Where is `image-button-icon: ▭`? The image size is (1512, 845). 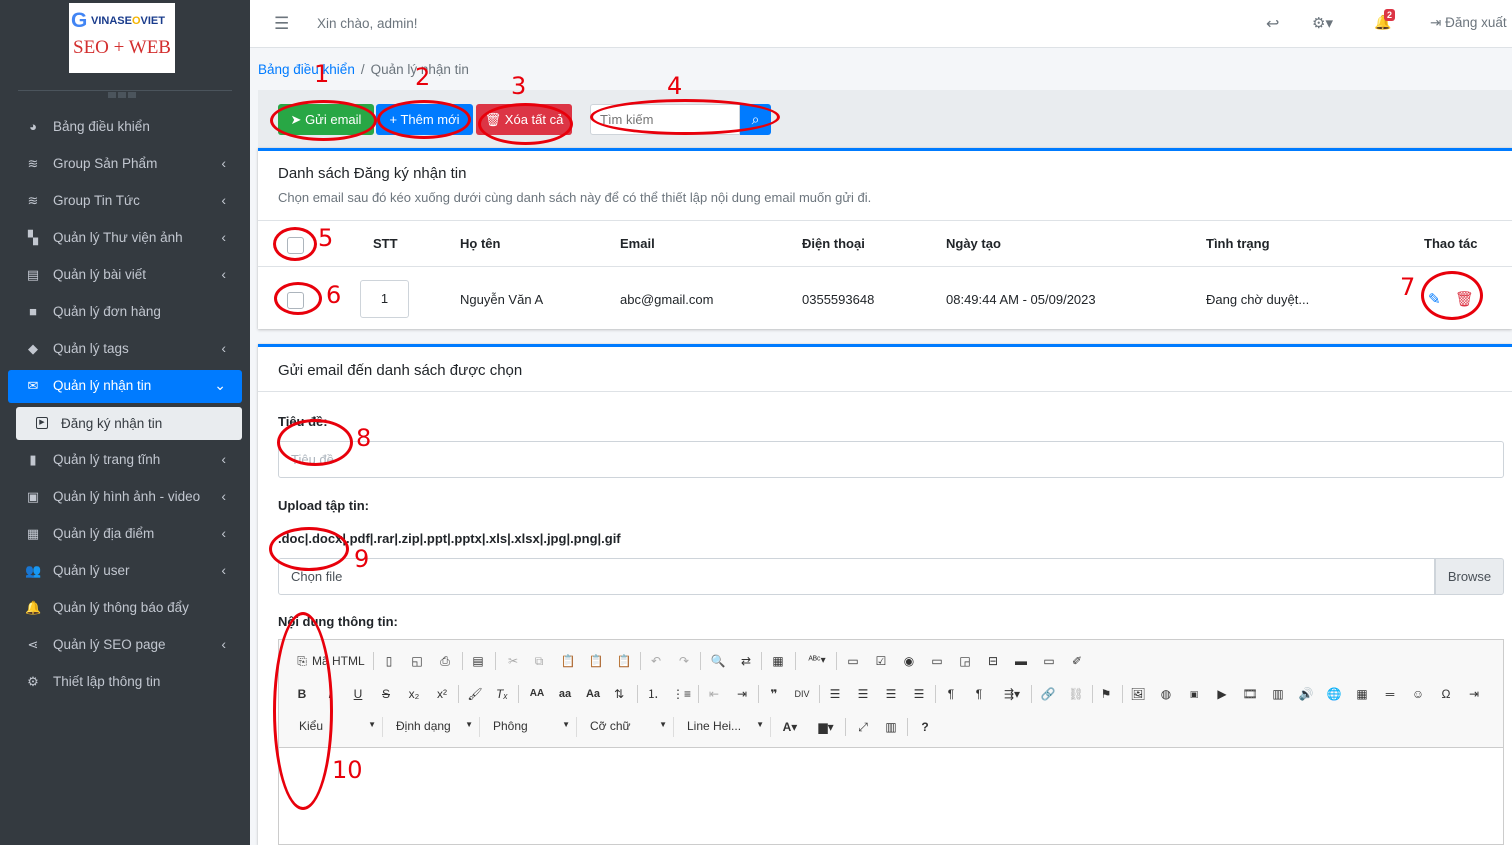
image-button-icon: ▭ is located at coordinates (1049, 661).